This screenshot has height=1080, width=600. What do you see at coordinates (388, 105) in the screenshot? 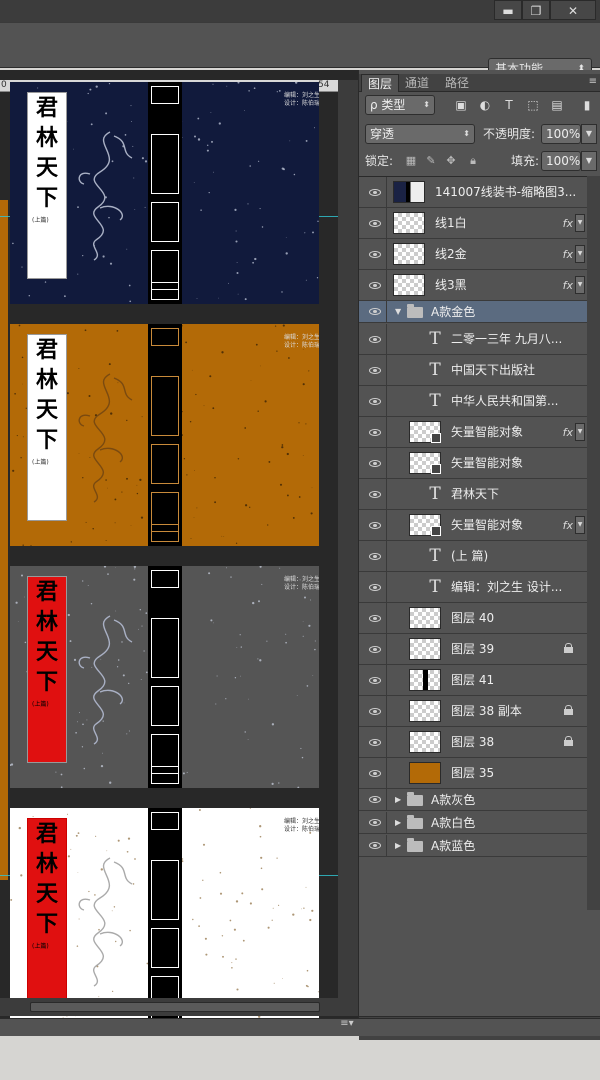
I see `filter-kind-label: ρ 类型` at bounding box center [388, 105].